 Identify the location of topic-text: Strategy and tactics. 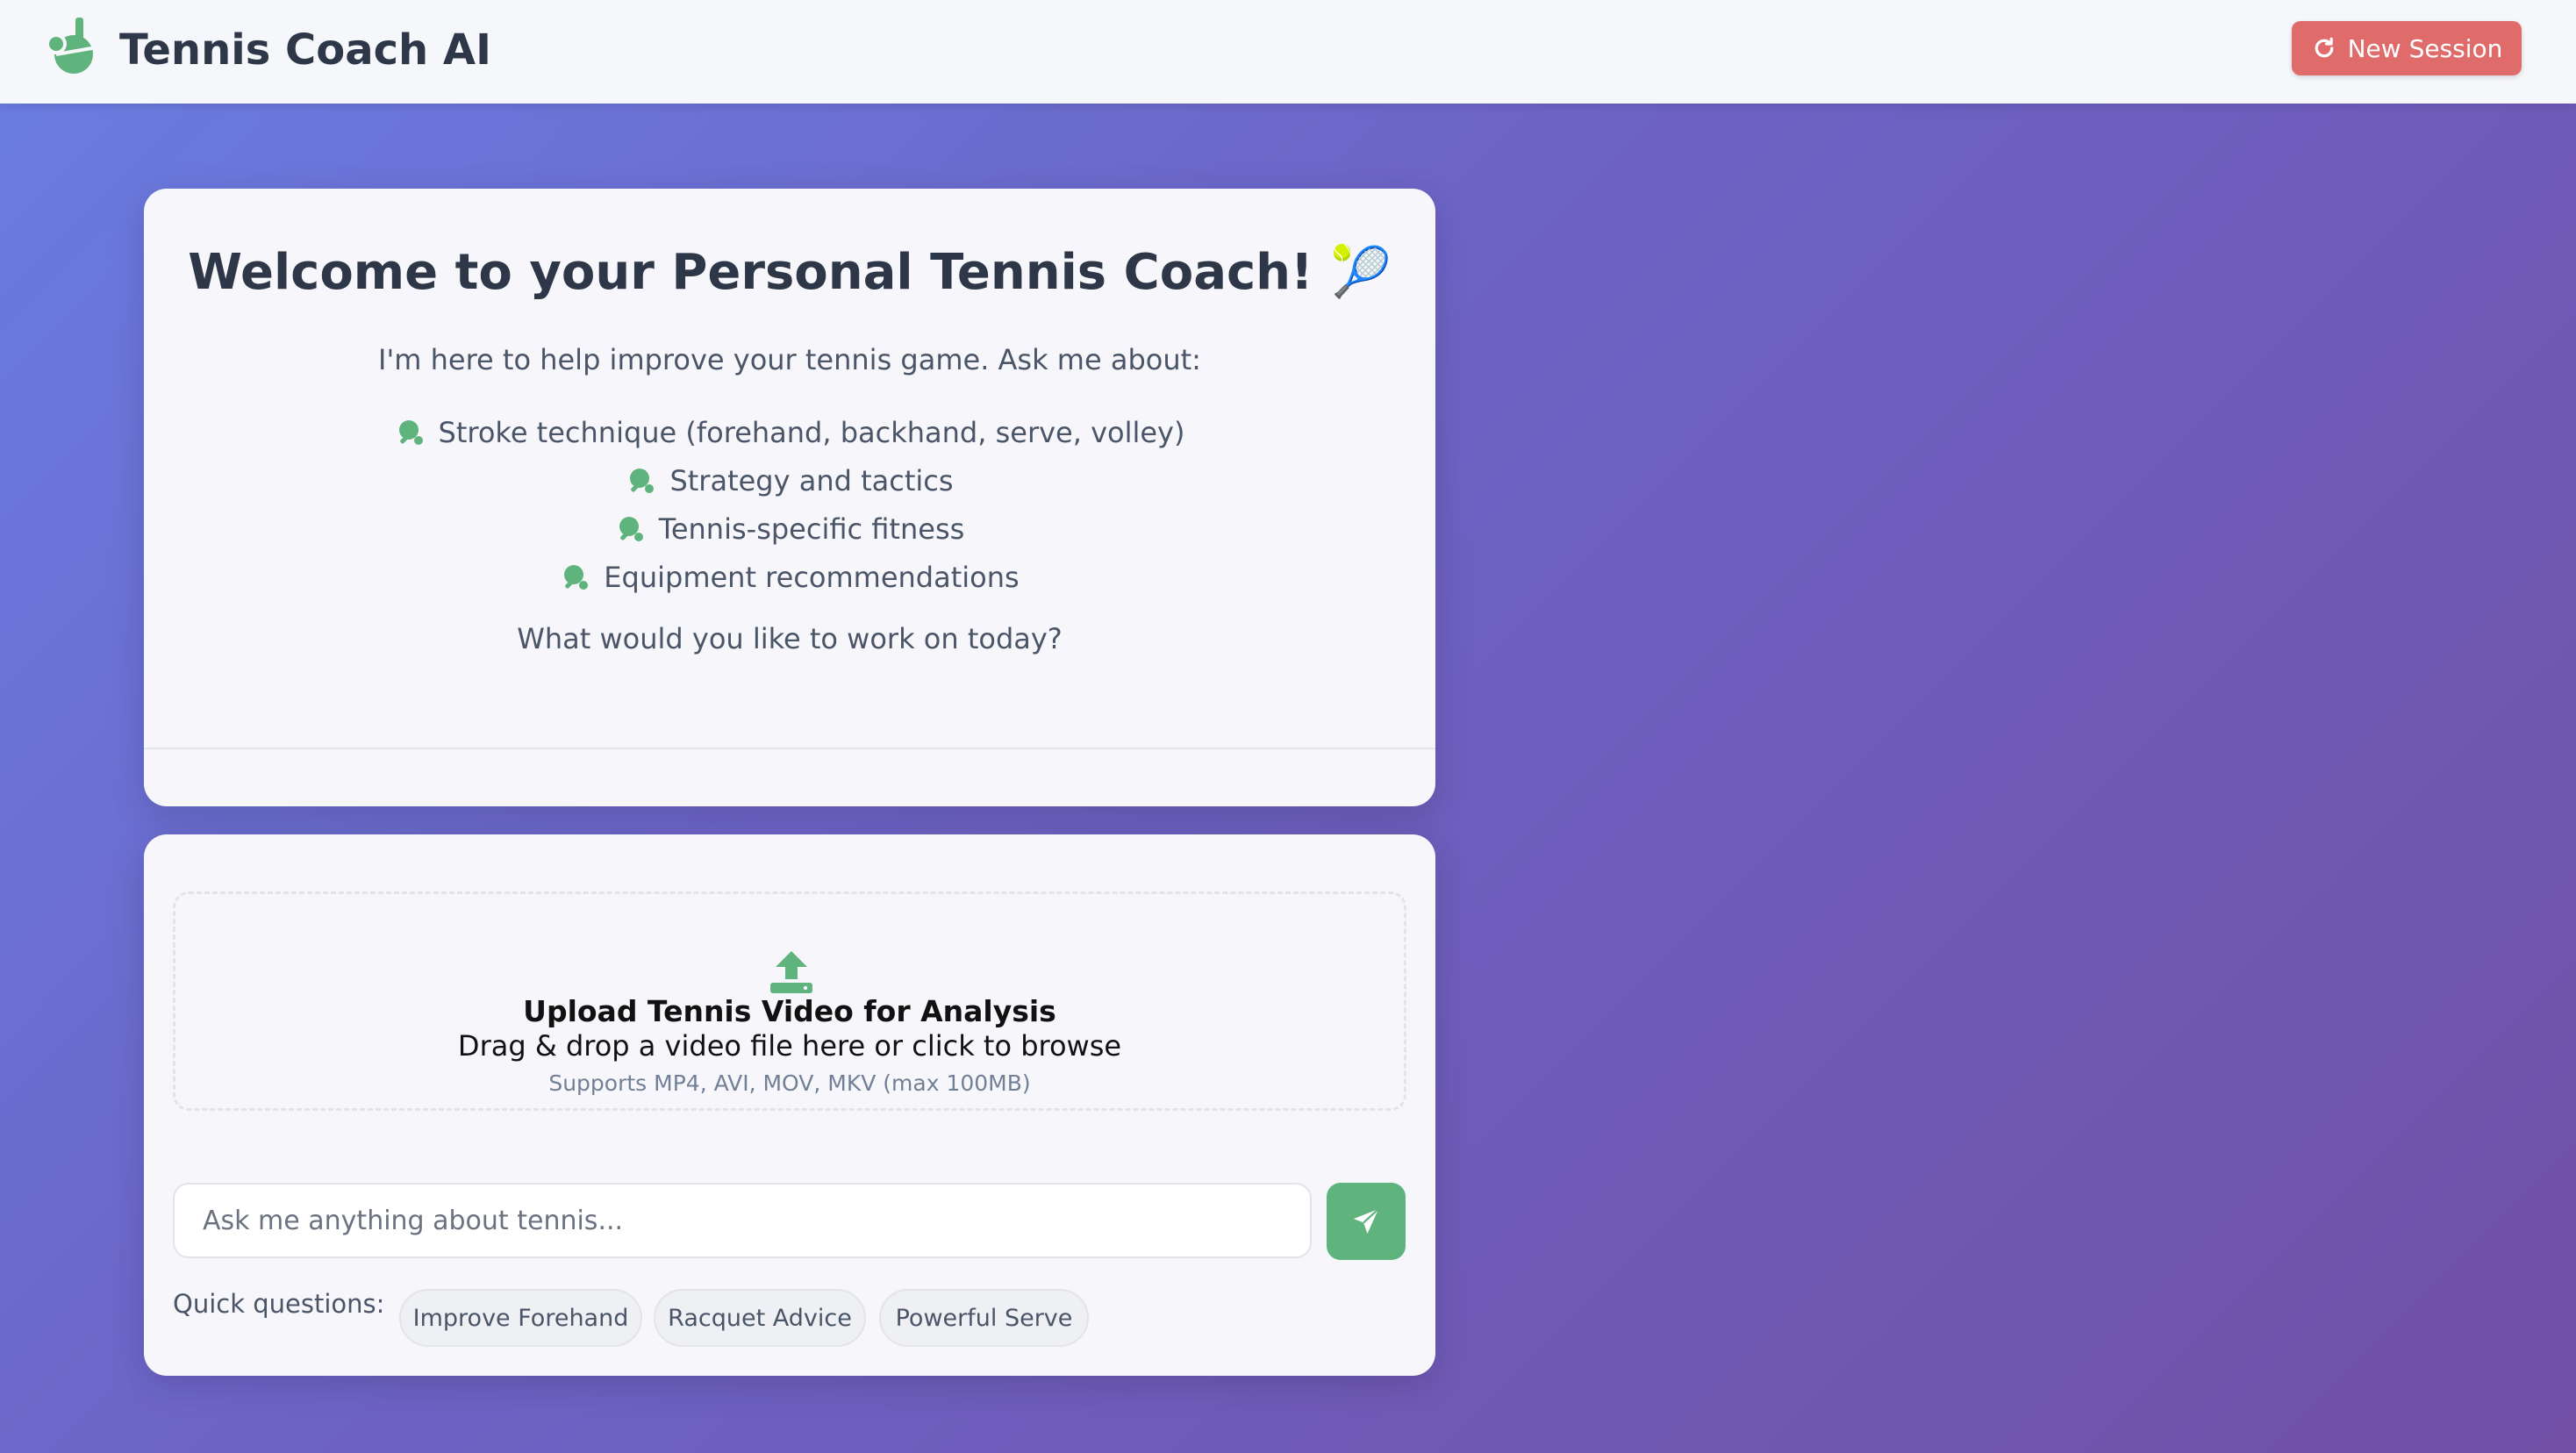
(811, 480).